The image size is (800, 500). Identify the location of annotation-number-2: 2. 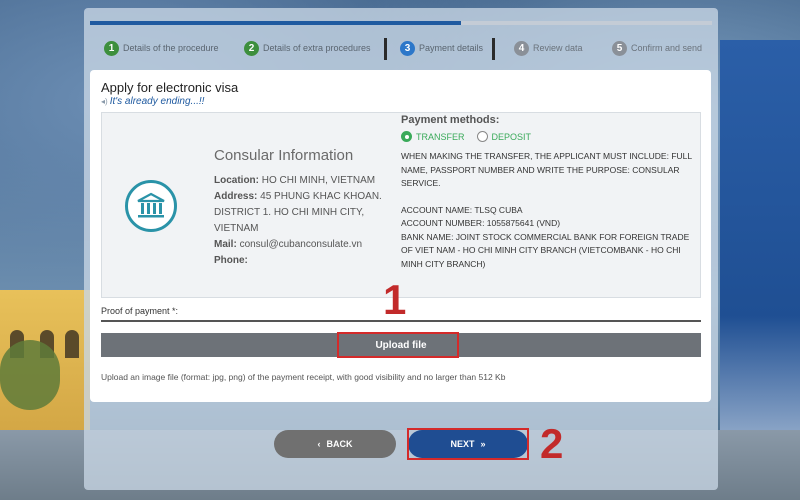
(552, 443).